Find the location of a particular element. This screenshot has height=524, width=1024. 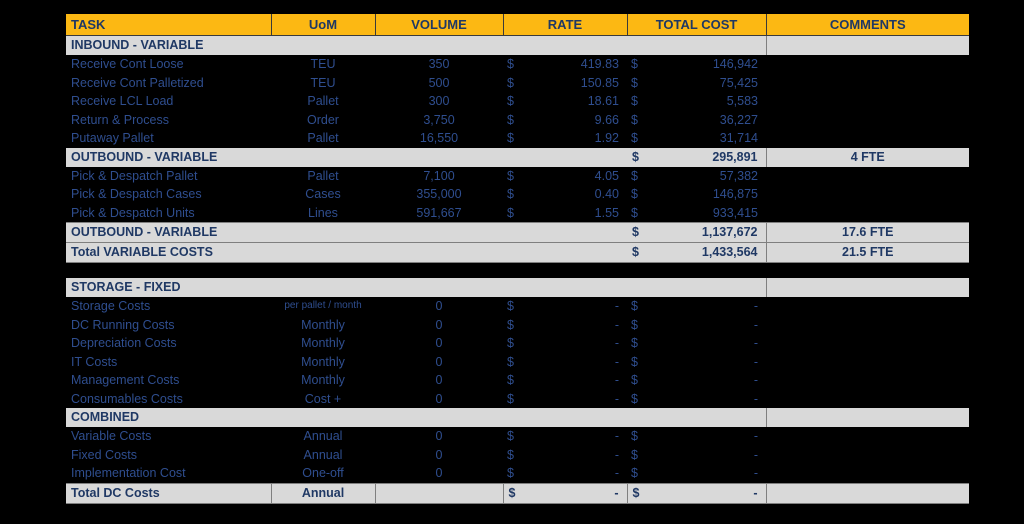

table-row: Fixed Costs Annual 0 $ - $ - is located at coordinates (517, 454).